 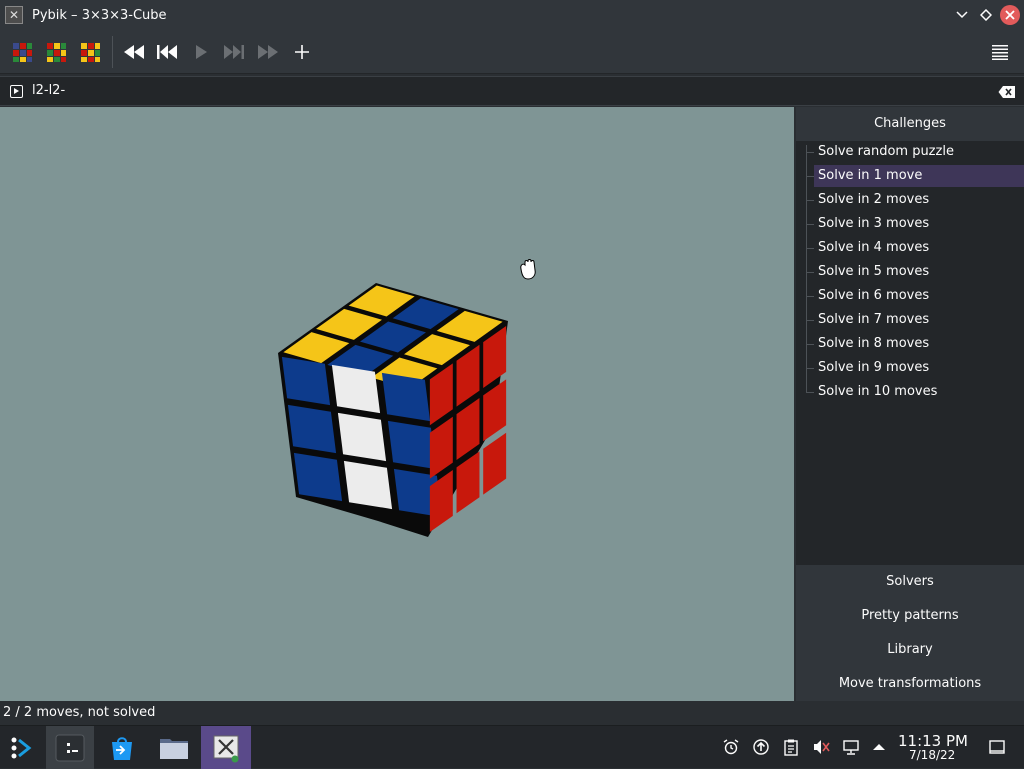 I want to click on toolbar, so click(x=512, y=52).